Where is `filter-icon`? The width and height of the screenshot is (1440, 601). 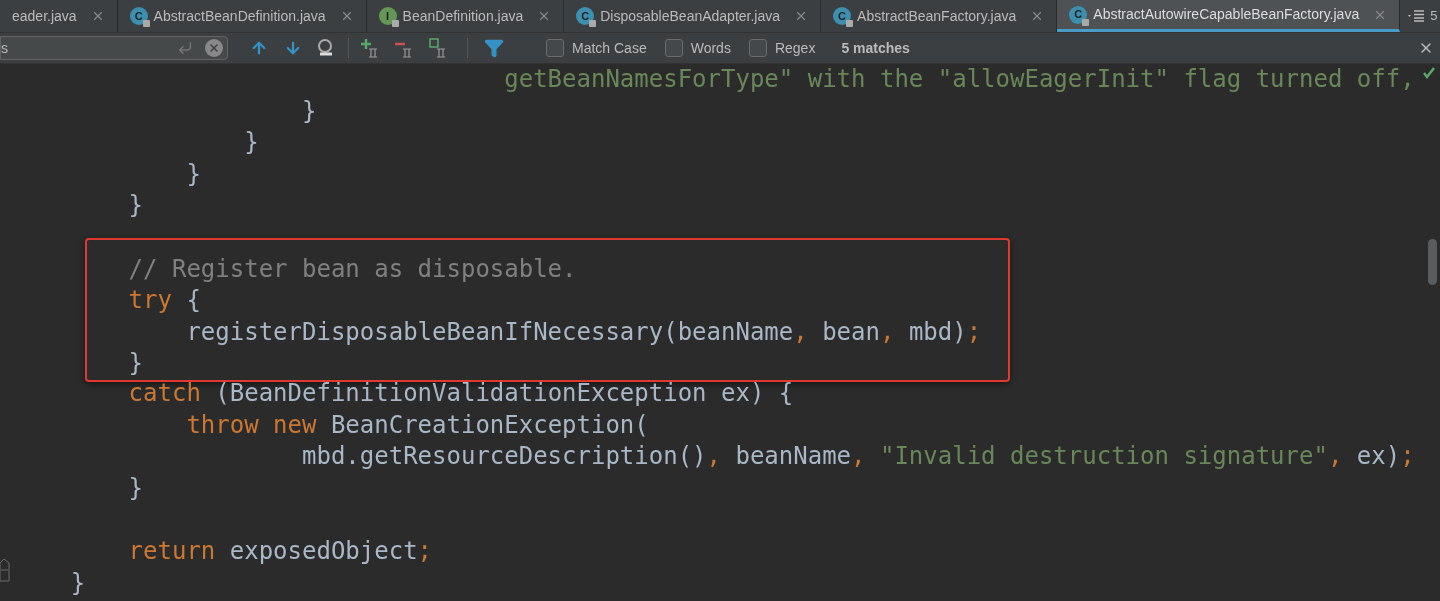
filter-icon is located at coordinates (494, 48).